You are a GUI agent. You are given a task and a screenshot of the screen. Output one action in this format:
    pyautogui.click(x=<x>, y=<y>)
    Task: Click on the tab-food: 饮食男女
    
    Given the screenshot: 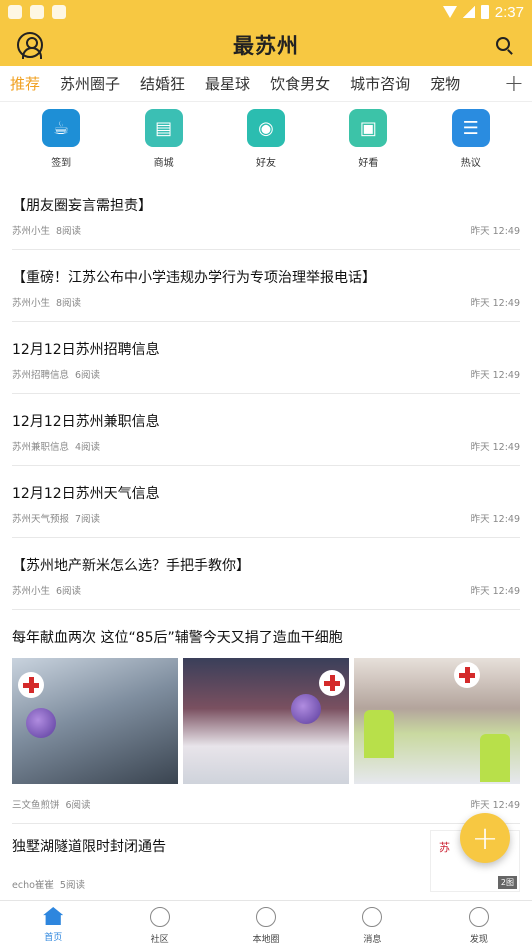 What is the action you would take?
    pyautogui.click(x=300, y=83)
    